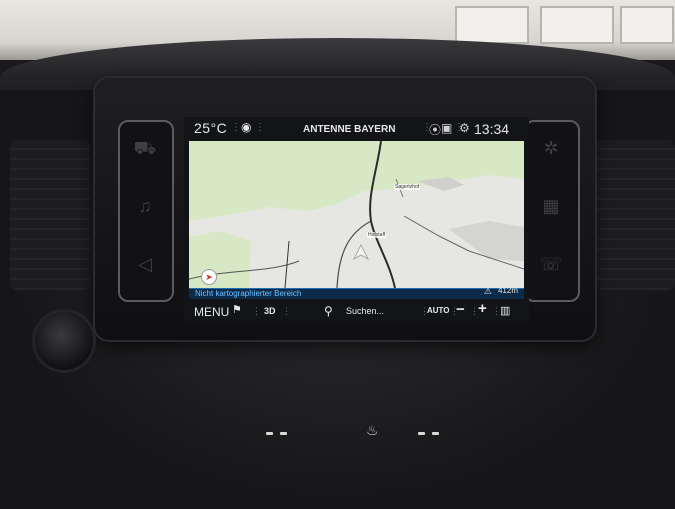  Describe the element at coordinates (211, 128) in the screenshot. I see `outside-temperature: 25°C` at that location.